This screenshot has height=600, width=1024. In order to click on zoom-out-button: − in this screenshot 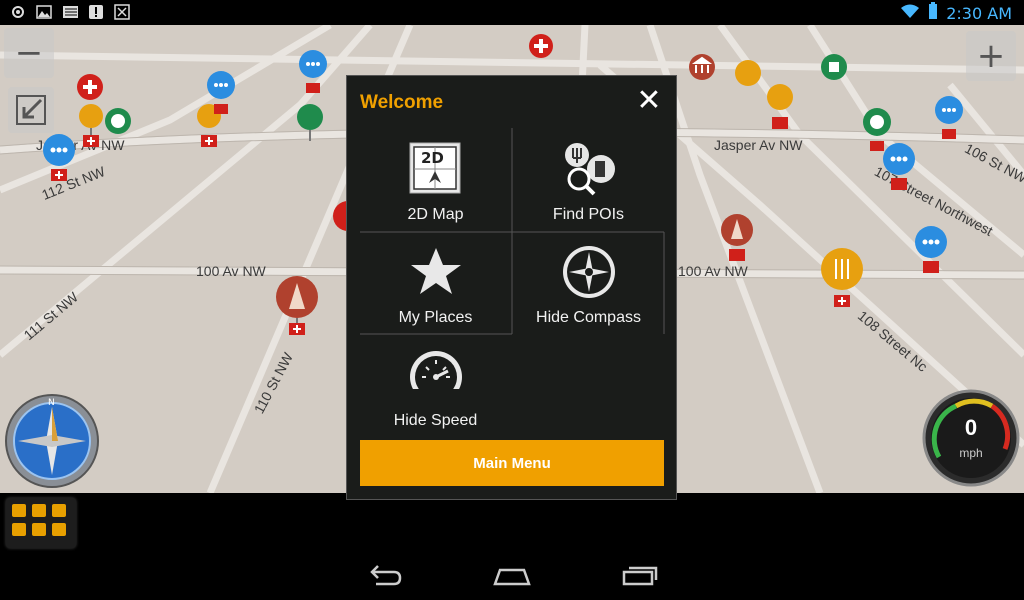, I will do `click(29, 53)`.